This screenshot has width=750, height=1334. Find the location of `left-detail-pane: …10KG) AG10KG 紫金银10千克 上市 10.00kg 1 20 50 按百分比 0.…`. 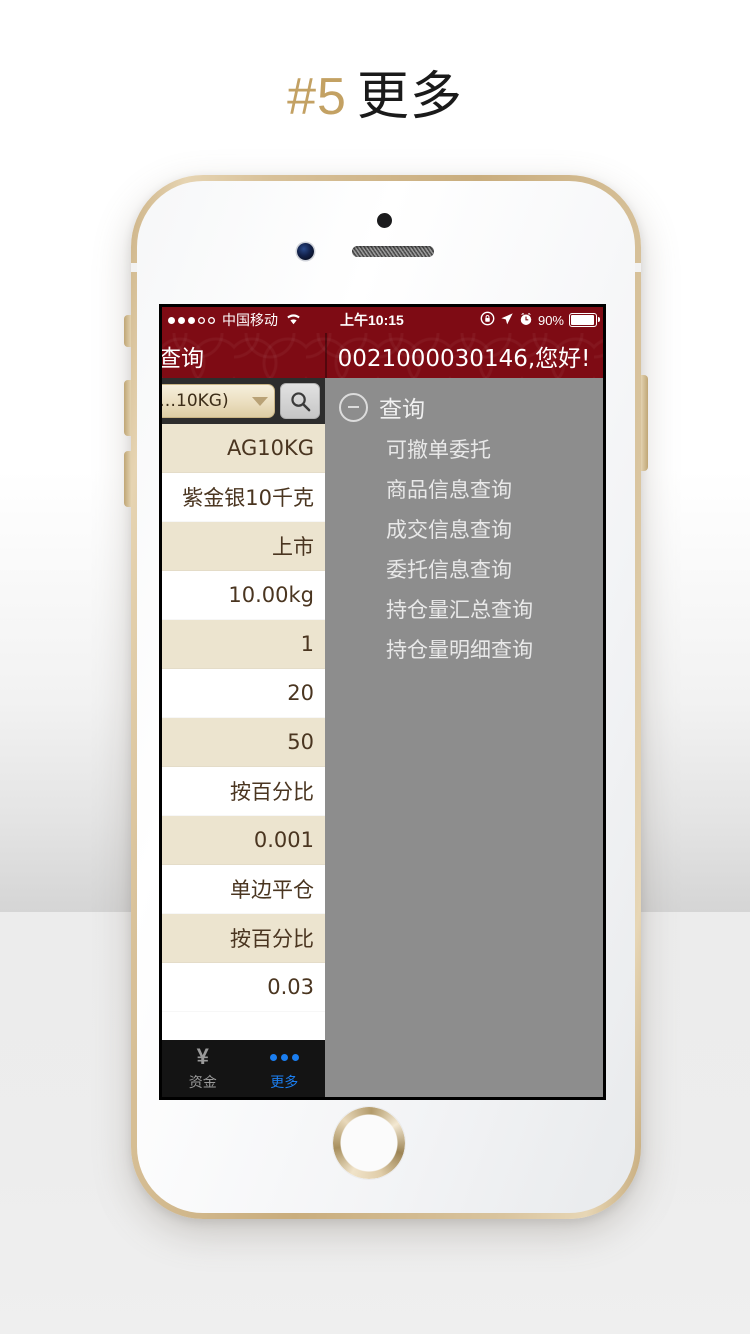

left-detail-pane: …10KG) AG10KG 紫金银10千克 上市 10.00kg 1 20 50 按百分比 0.… is located at coordinates (243, 737).